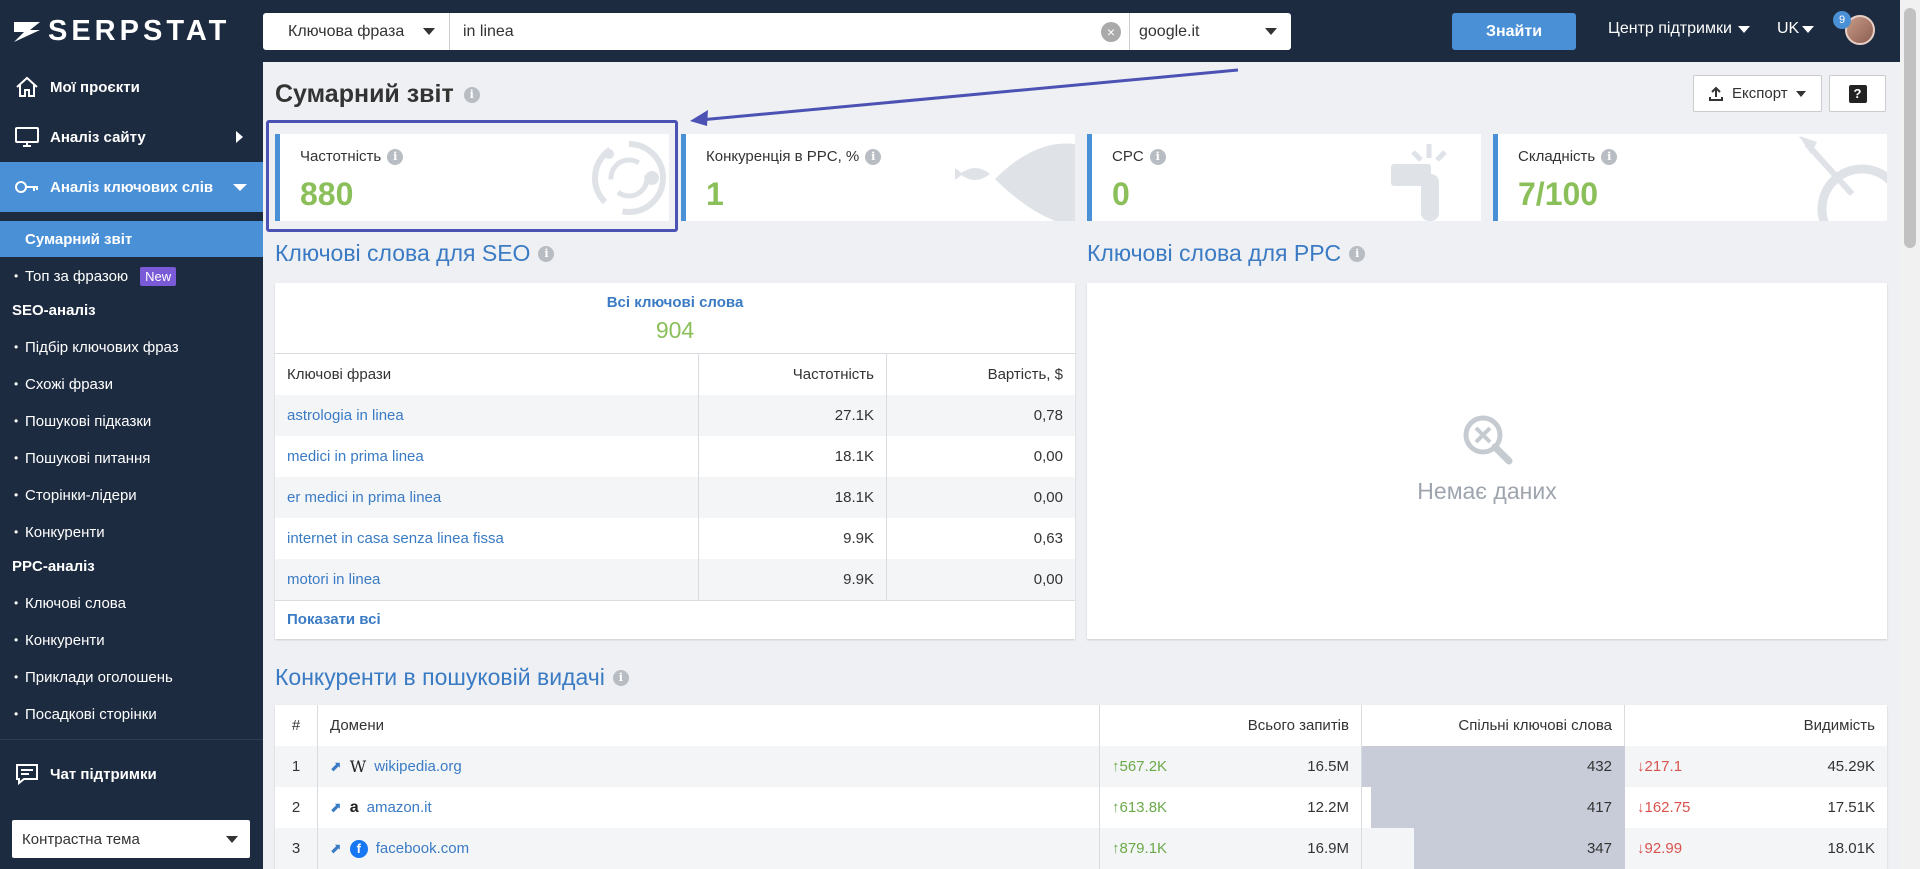 This screenshot has width=1920, height=869. I want to click on common-value: 417, so click(1599, 807).